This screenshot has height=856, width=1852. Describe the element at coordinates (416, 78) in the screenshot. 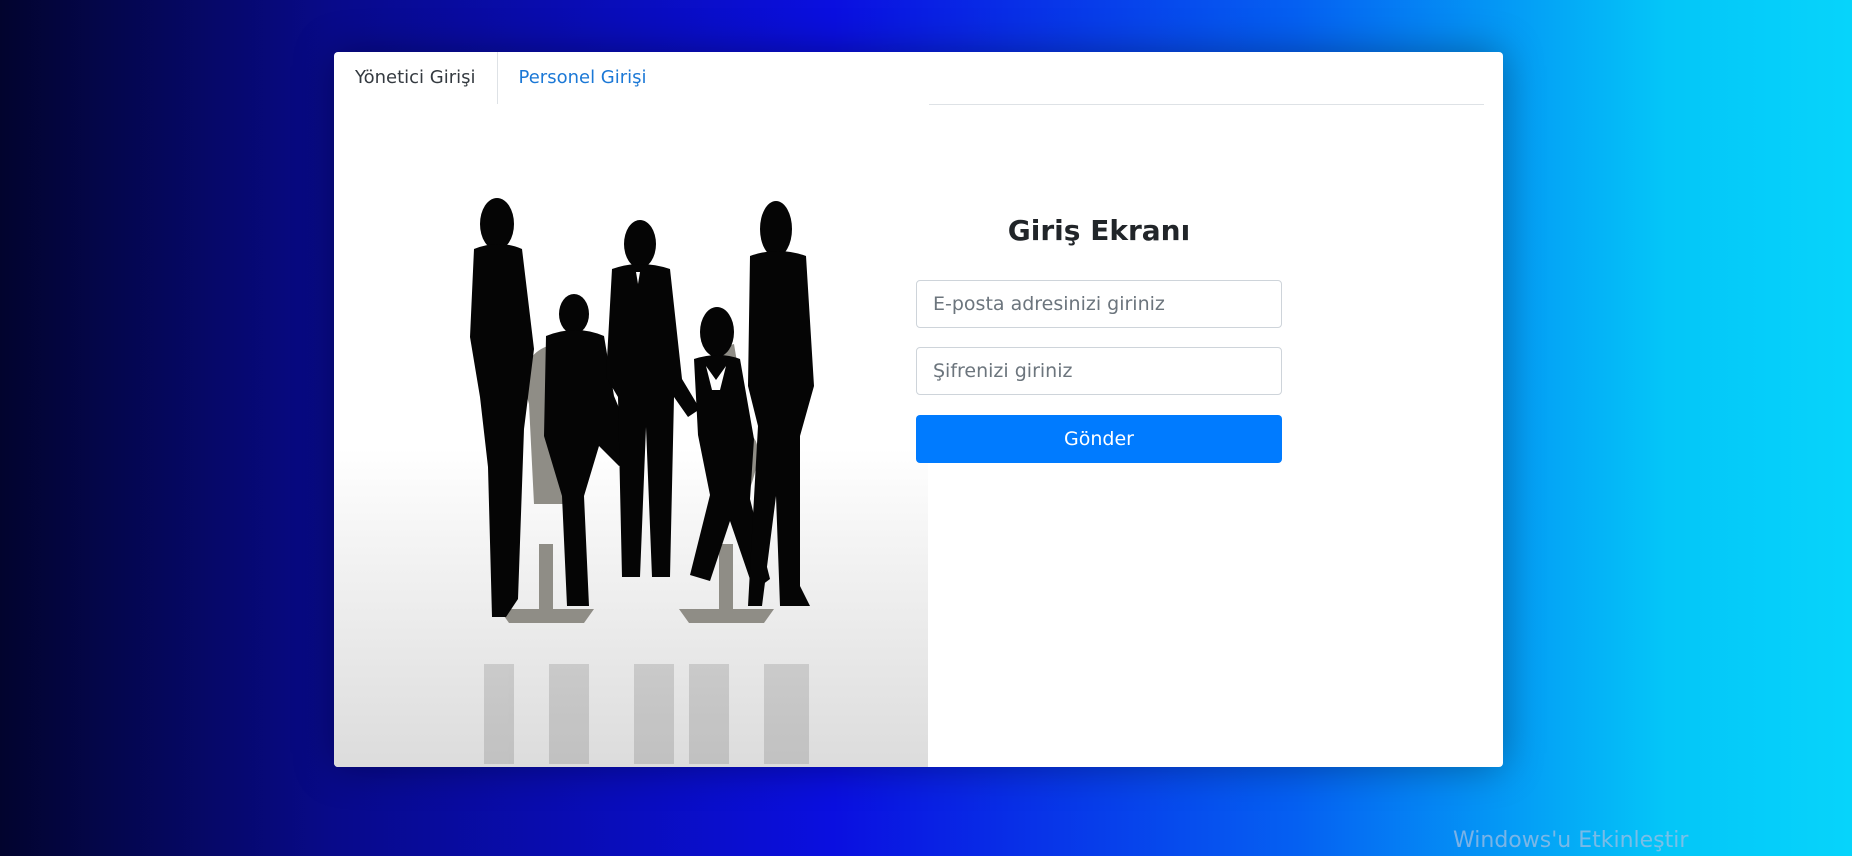

I see `tab-admin-login: Yönetici Girişi` at that location.